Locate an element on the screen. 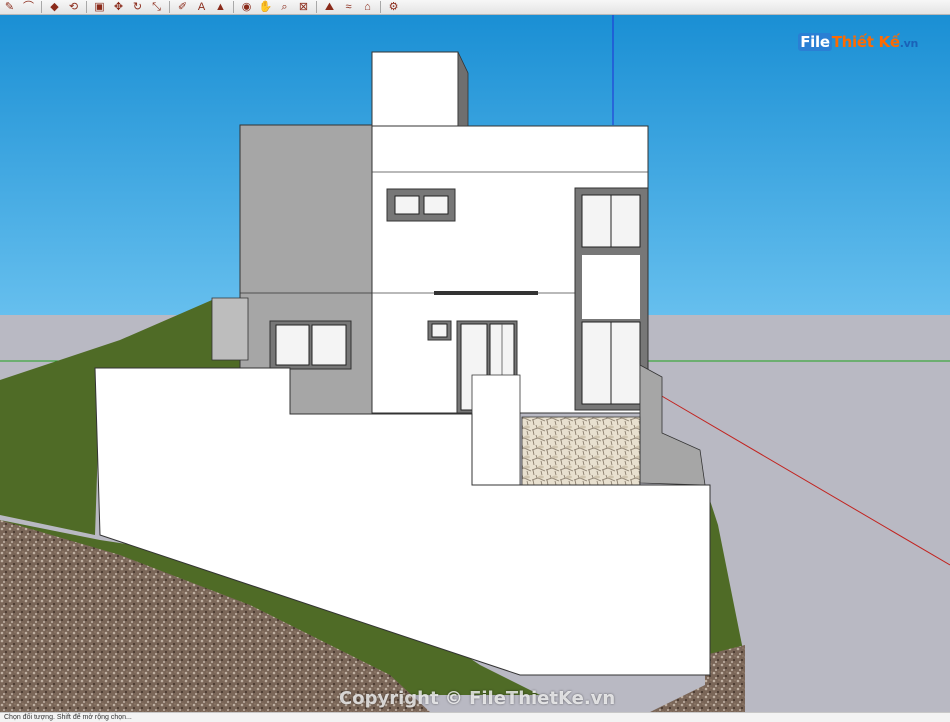 The width and height of the screenshot is (950, 722). copyright-watermark: Copyright © FileThietKe.vn is located at coordinates (477, 698).